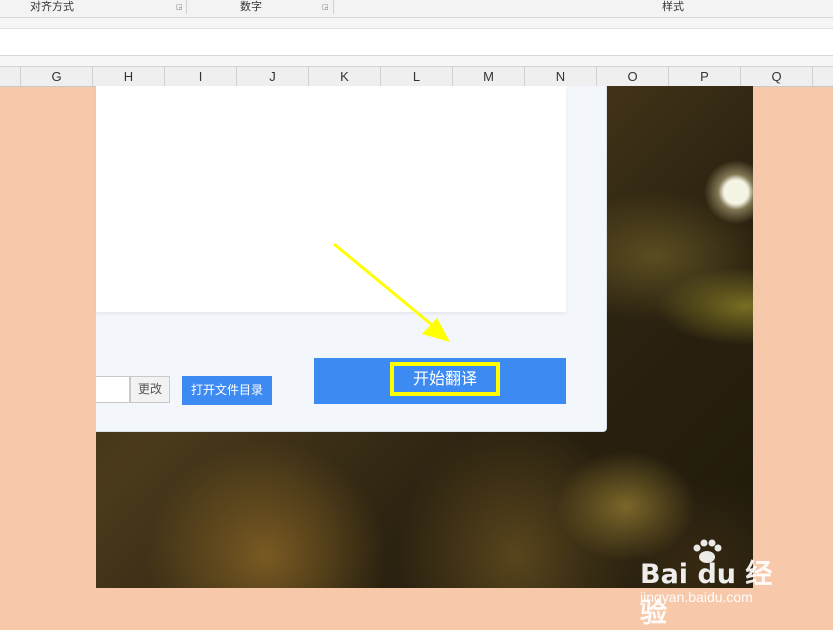 Image resolution: width=833 pixels, height=630 pixels. Describe the element at coordinates (696, 597) in the screenshot. I see `watermark-url: jingyan.baidu.com` at that location.